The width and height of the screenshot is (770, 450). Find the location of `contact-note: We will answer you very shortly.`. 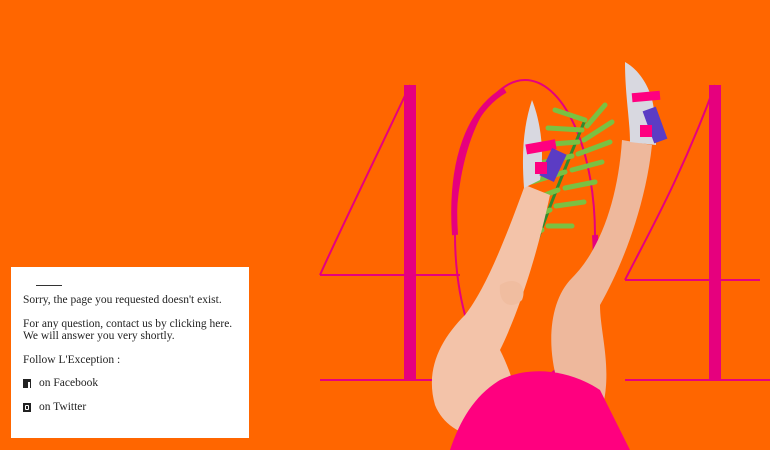

contact-note: We will answer you very shortly. is located at coordinates (99, 336).